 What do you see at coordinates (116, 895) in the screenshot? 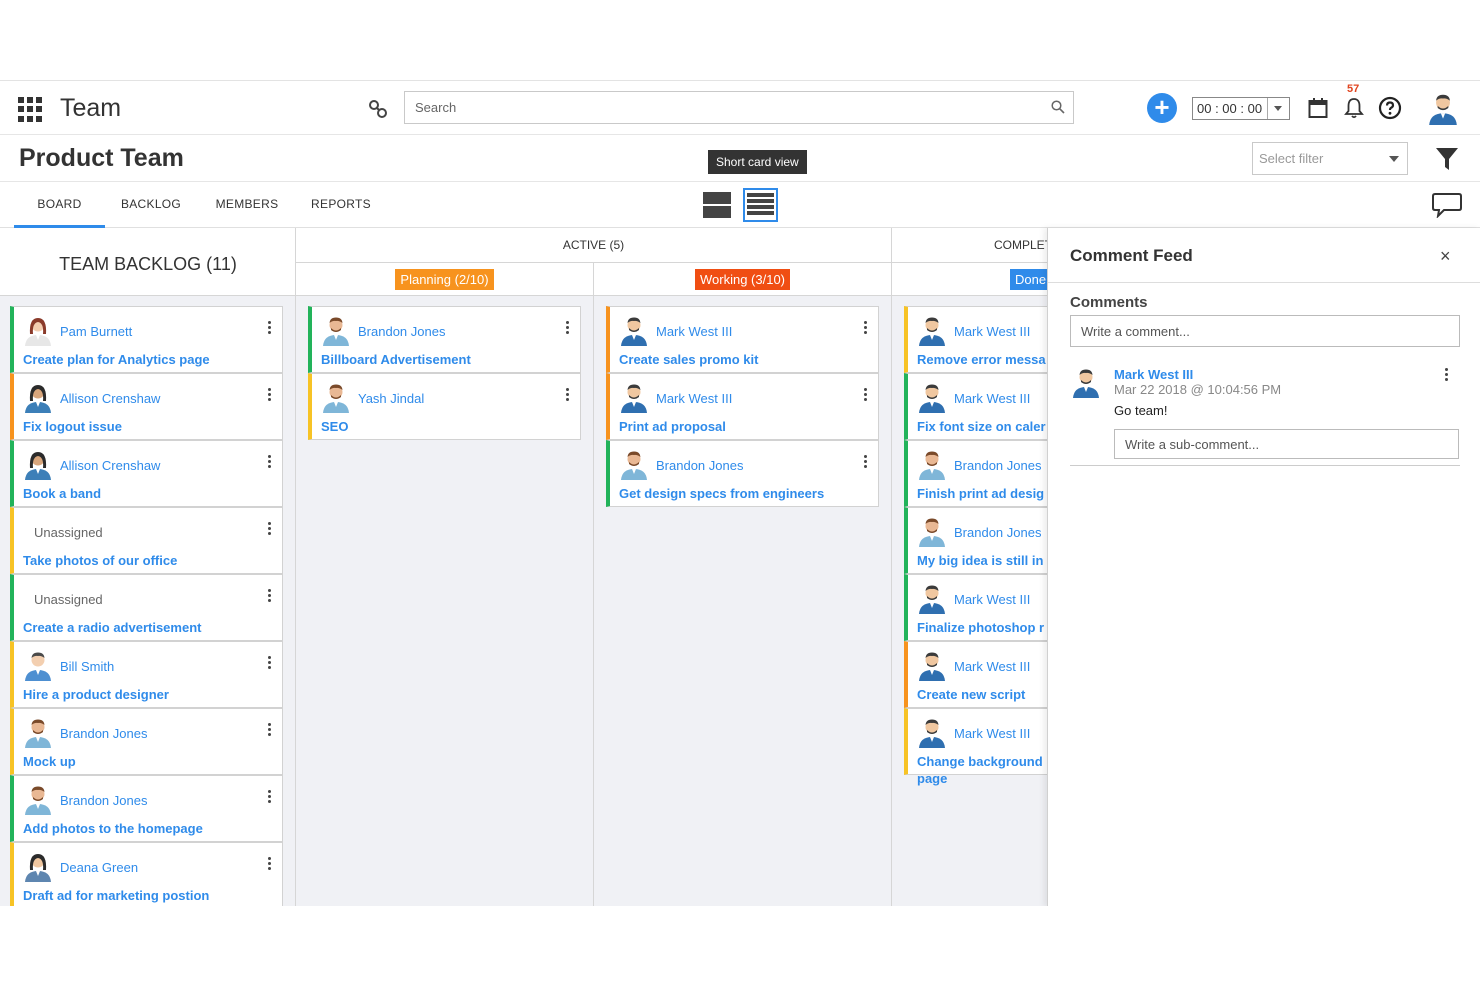
I see `card-title: Draft ad for marketing postion` at bounding box center [116, 895].